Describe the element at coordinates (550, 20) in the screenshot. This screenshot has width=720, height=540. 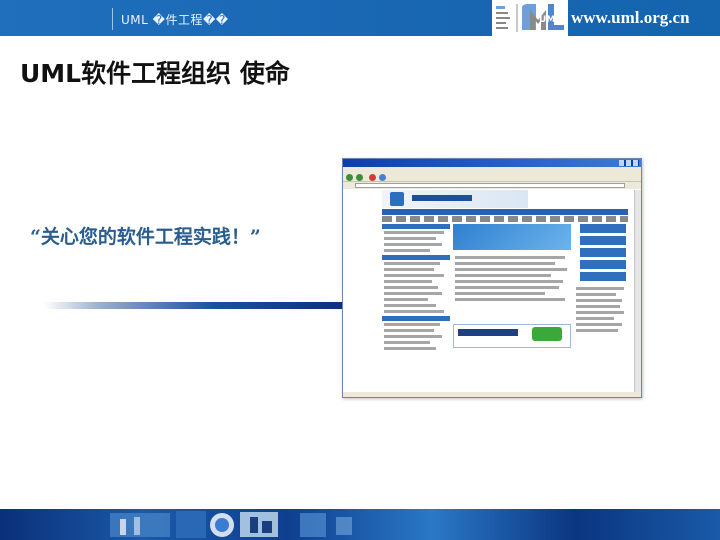
I see `logo-text: UML` at that location.